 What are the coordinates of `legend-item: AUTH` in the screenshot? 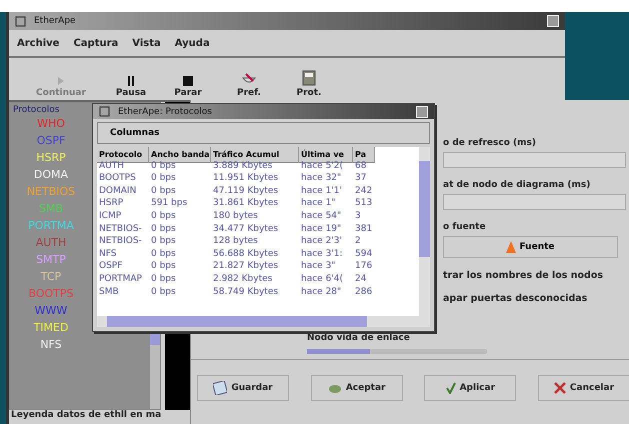 It's located at (51, 243).